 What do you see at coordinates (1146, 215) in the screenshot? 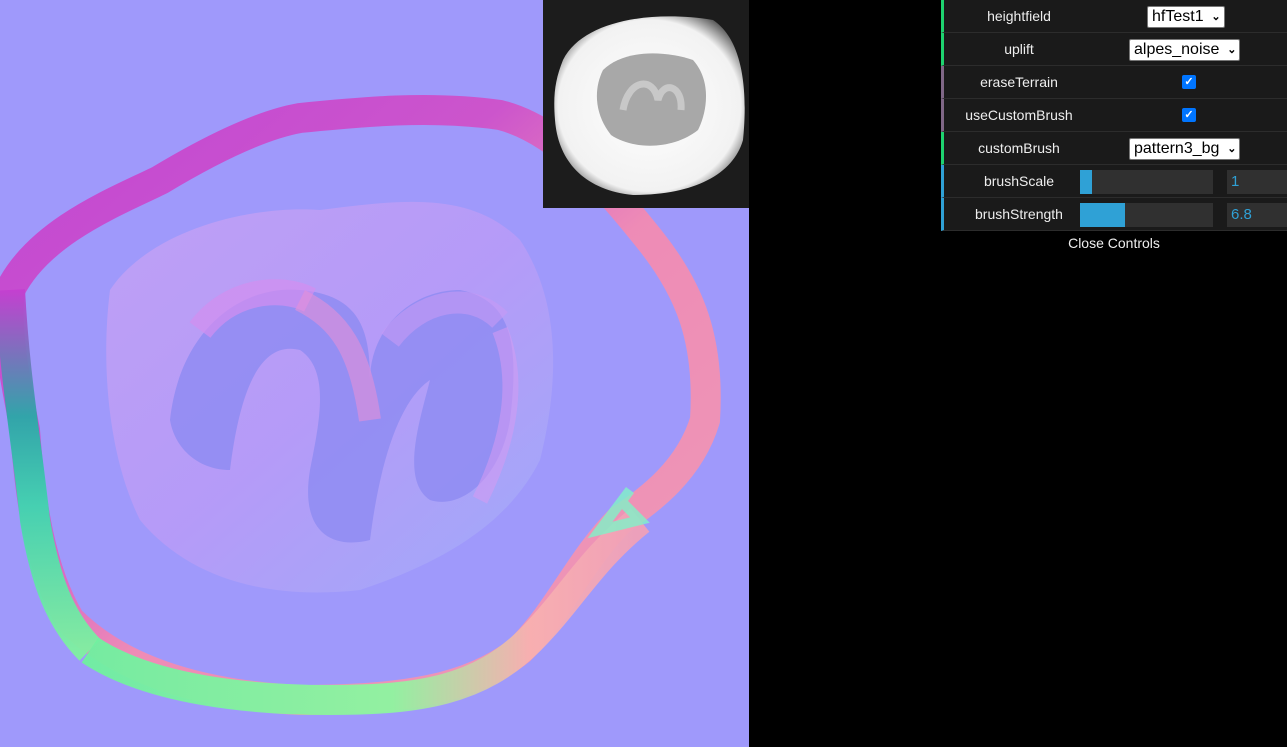
I see `brush-strength-slider` at bounding box center [1146, 215].